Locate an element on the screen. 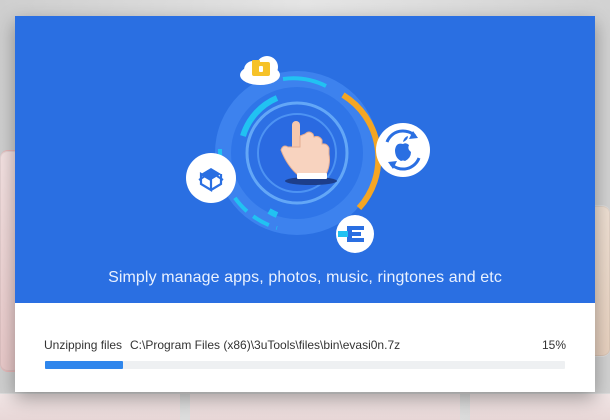 The height and width of the screenshot is (420, 610). apple-sync-icon is located at coordinates (403, 150).